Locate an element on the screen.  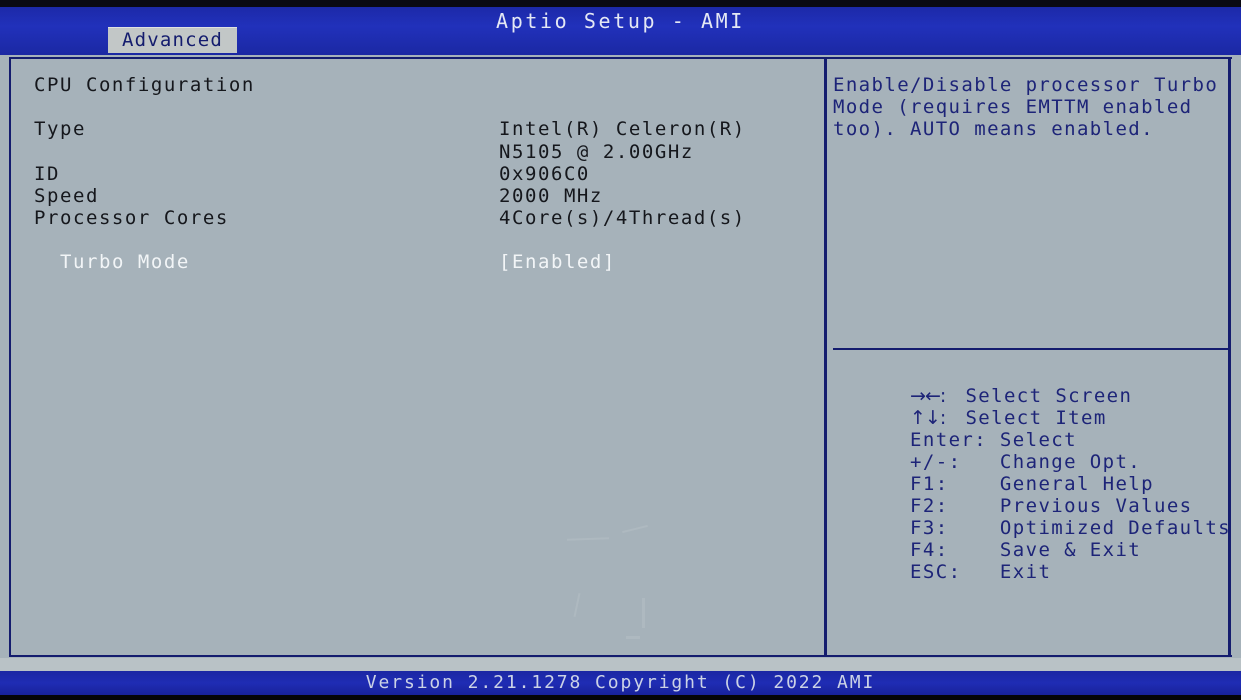
legend-item-exit: ESC: Exit is located at coordinates (942, 572).